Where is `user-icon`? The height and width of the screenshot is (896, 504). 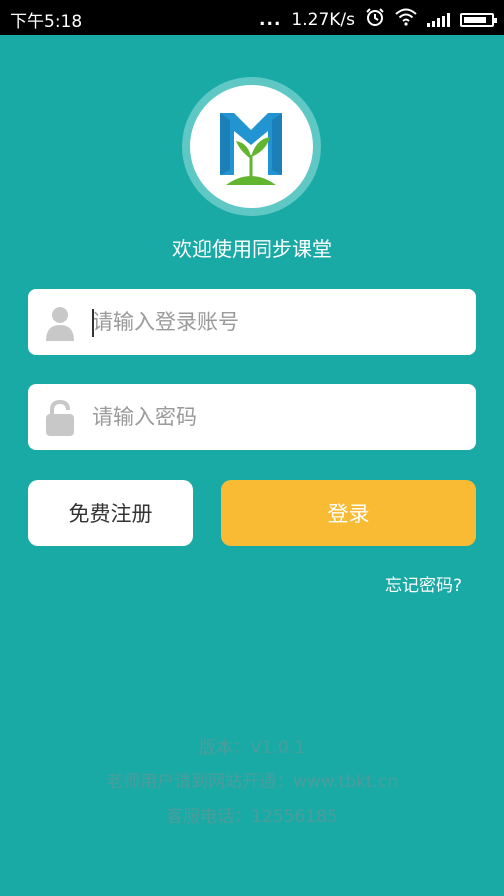 user-icon is located at coordinates (60, 323).